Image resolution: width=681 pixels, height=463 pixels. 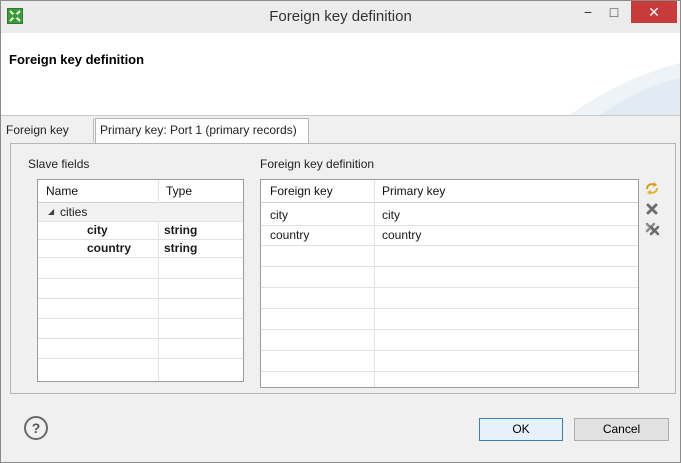 What do you see at coordinates (621, 429) in the screenshot?
I see `cancel-button: Cancel` at bounding box center [621, 429].